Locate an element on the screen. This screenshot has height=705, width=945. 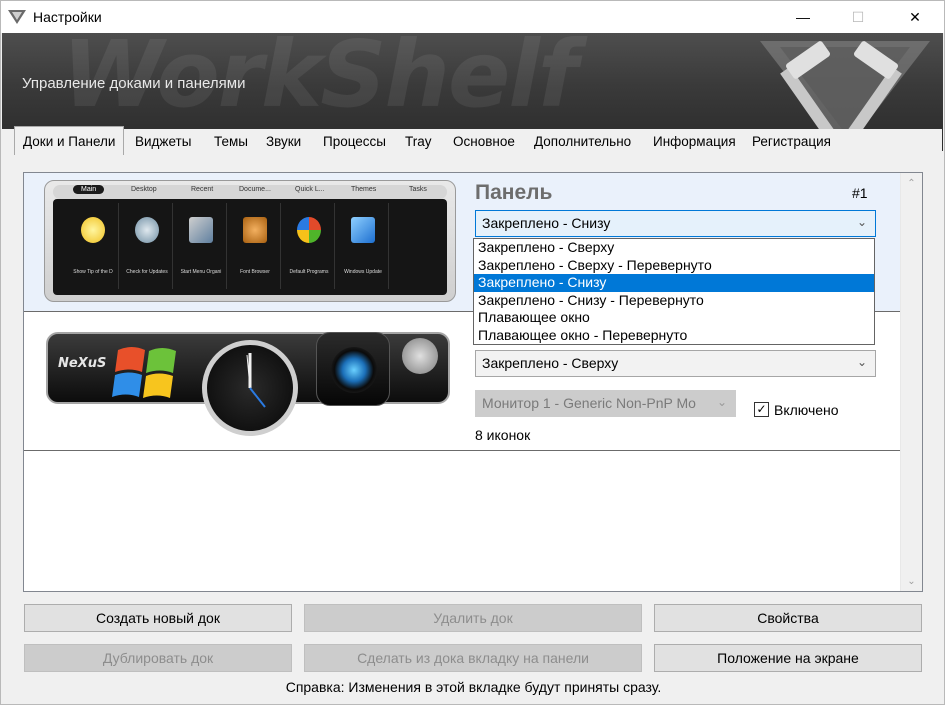
enabled-label: Включено is located at coordinates (806, 410).